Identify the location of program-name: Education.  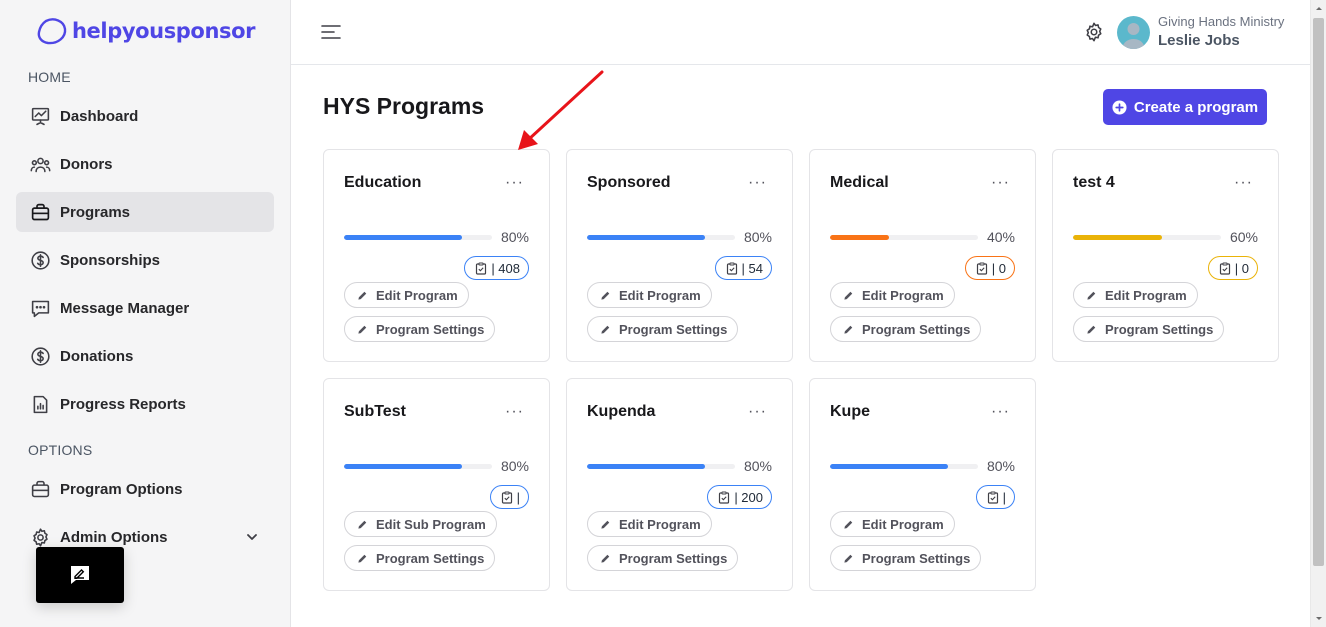
(382, 183).